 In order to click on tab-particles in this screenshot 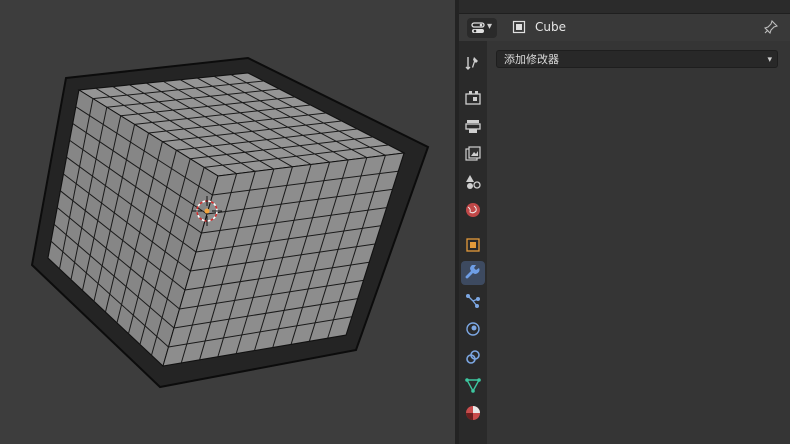, I will do `click(473, 301)`.